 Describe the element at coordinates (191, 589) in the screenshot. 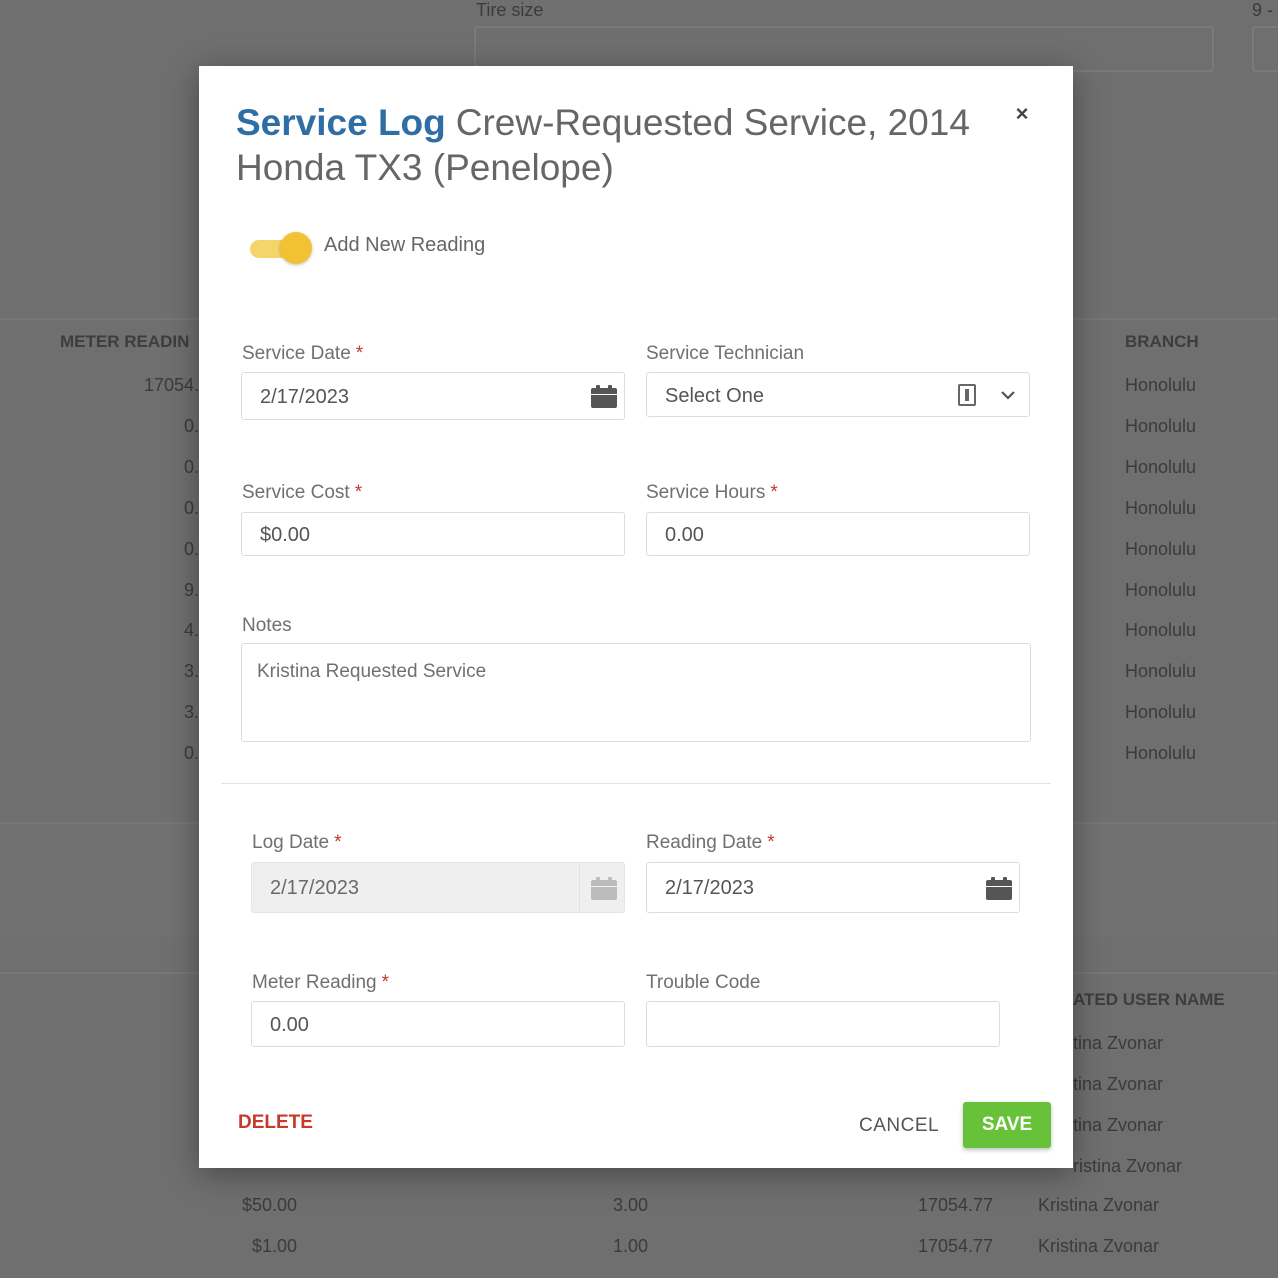

I see `table-cell: 9.` at that location.